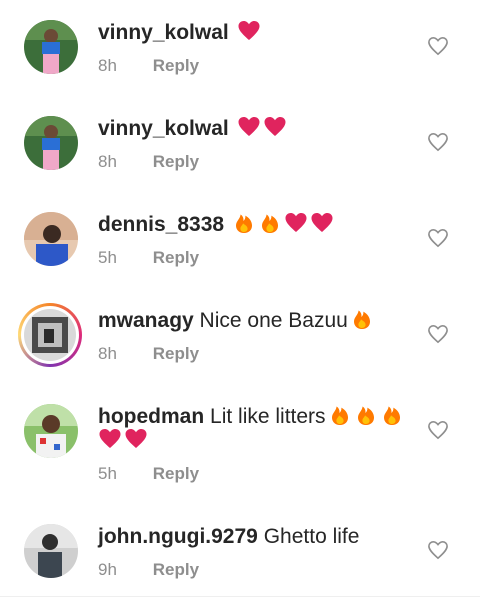 Image resolution: width=480 pixels, height=600 pixels. Describe the element at coordinates (146, 320) in the screenshot. I see `comment-username: mwanagy` at that location.